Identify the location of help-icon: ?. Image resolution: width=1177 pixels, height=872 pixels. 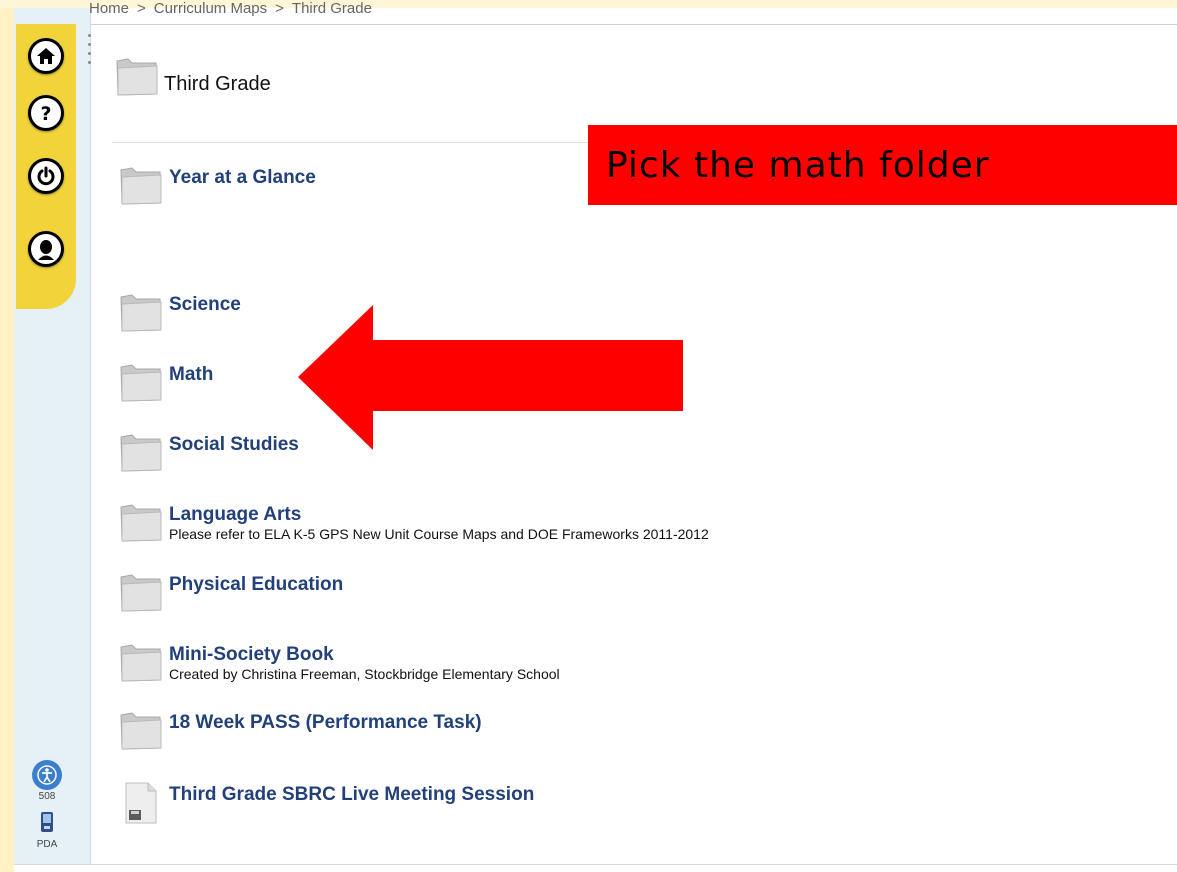
(46, 113).